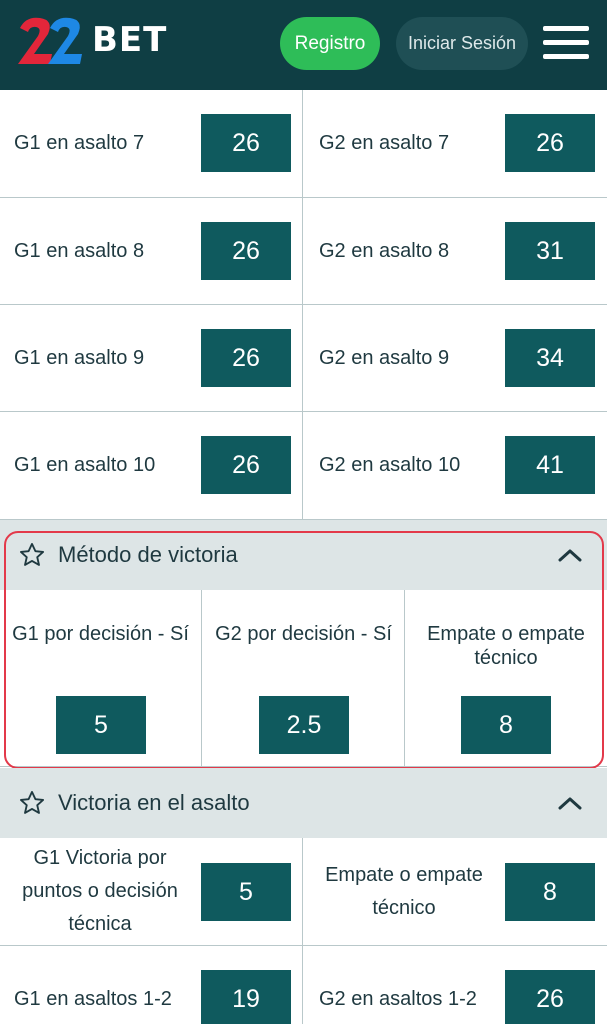 This screenshot has height=1024, width=607. I want to click on market-label: G1 en asalto 10, so click(85, 465).